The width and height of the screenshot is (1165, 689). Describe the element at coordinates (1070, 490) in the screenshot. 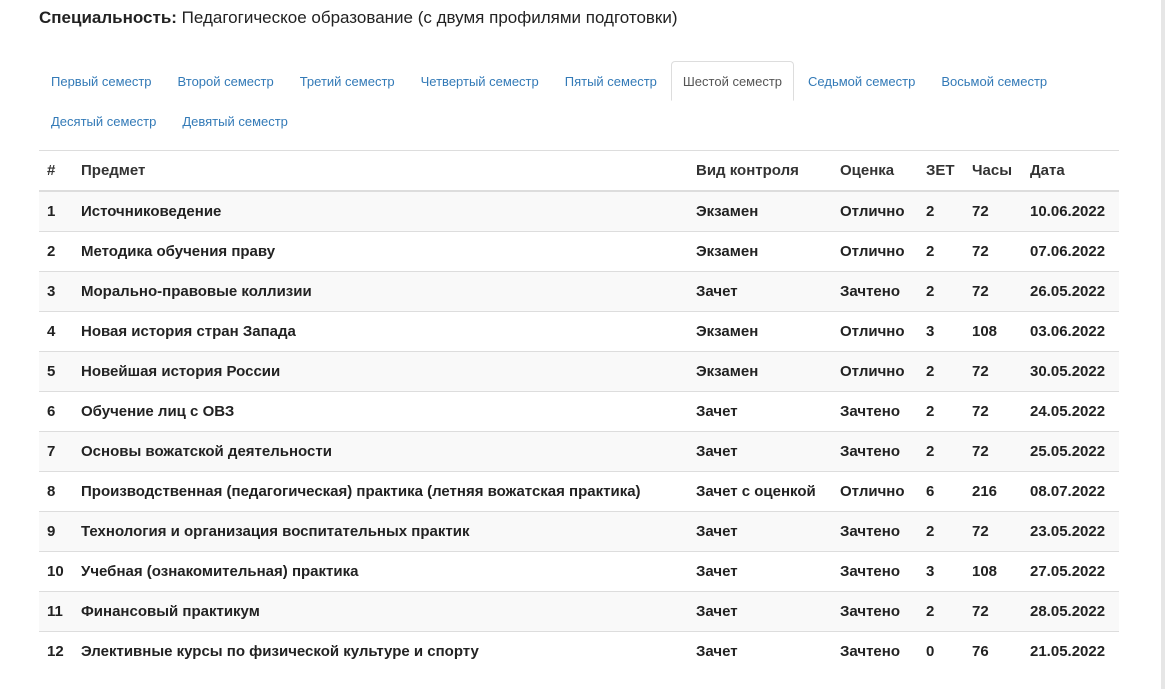

I see `date: 08.07.2022` at that location.